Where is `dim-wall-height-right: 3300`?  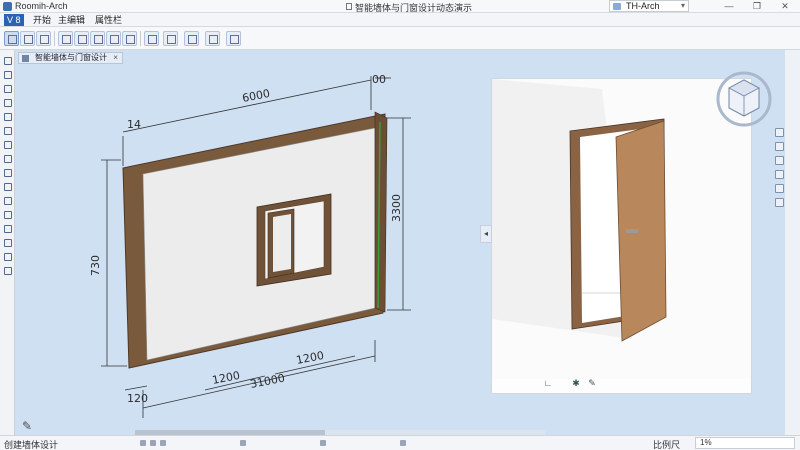 dim-wall-height-right: 3300 is located at coordinates (396, 208).